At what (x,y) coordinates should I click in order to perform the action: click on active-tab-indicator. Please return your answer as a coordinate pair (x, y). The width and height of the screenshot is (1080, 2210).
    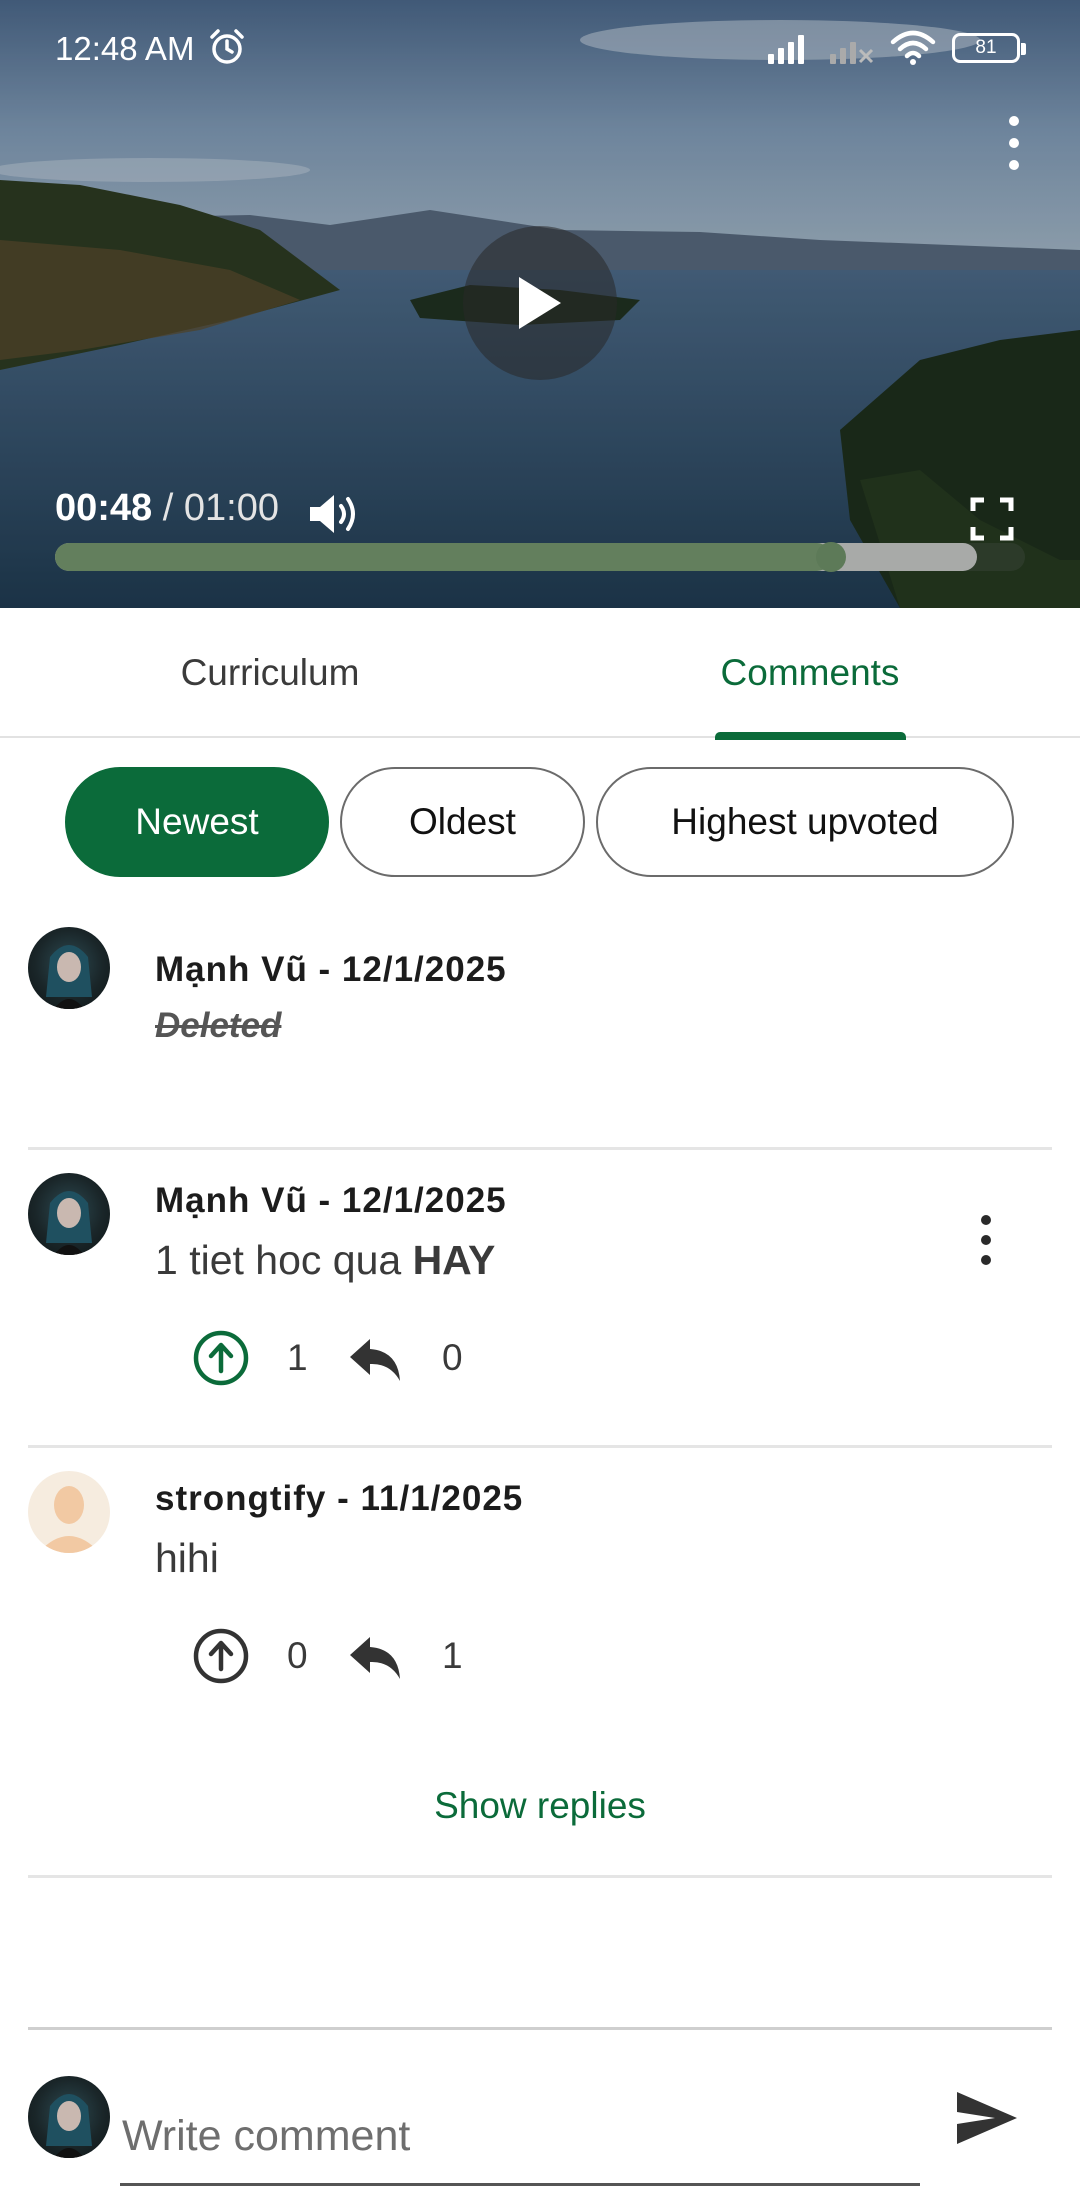
    Looking at the image, I should click on (810, 736).